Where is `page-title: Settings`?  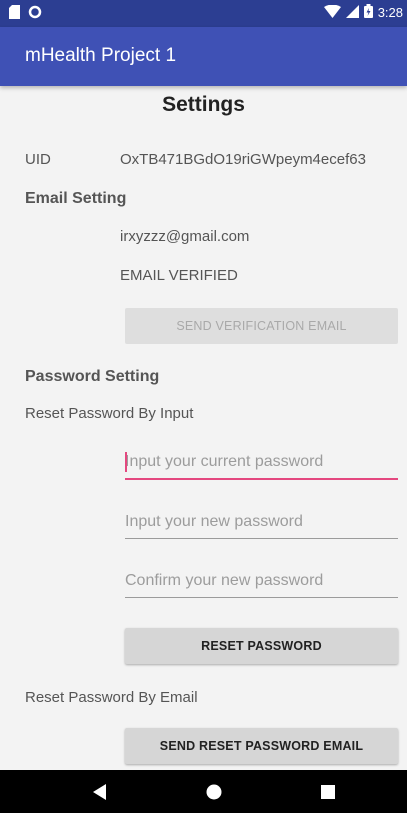 page-title: Settings is located at coordinates (203, 104).